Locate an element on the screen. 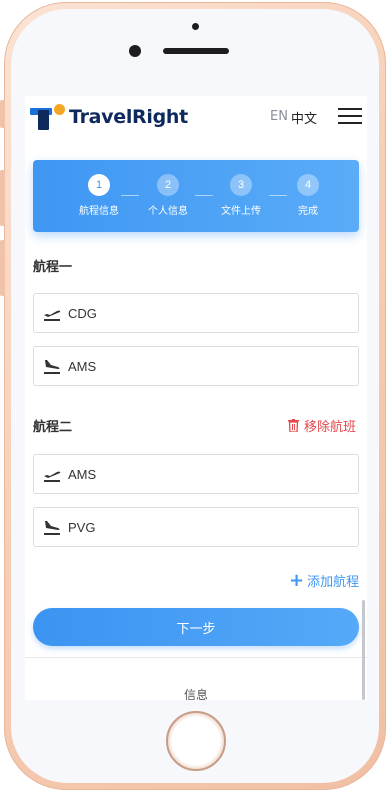  leg-1-departure-field is located at coordinates (196, 313).